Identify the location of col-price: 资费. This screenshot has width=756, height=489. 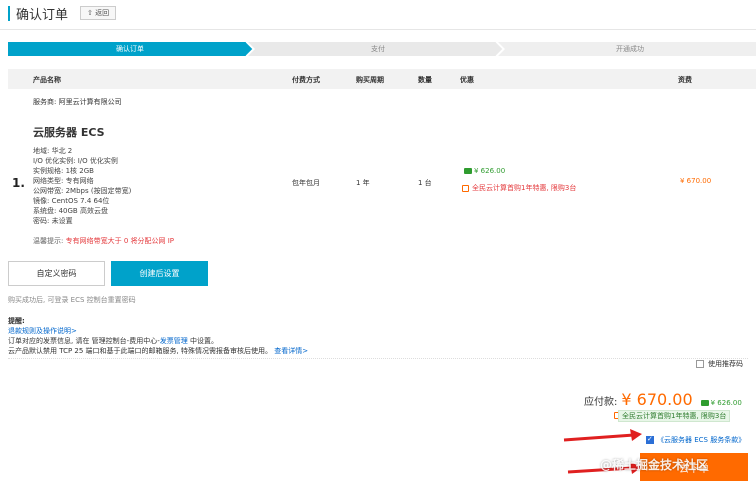
(685, 80).